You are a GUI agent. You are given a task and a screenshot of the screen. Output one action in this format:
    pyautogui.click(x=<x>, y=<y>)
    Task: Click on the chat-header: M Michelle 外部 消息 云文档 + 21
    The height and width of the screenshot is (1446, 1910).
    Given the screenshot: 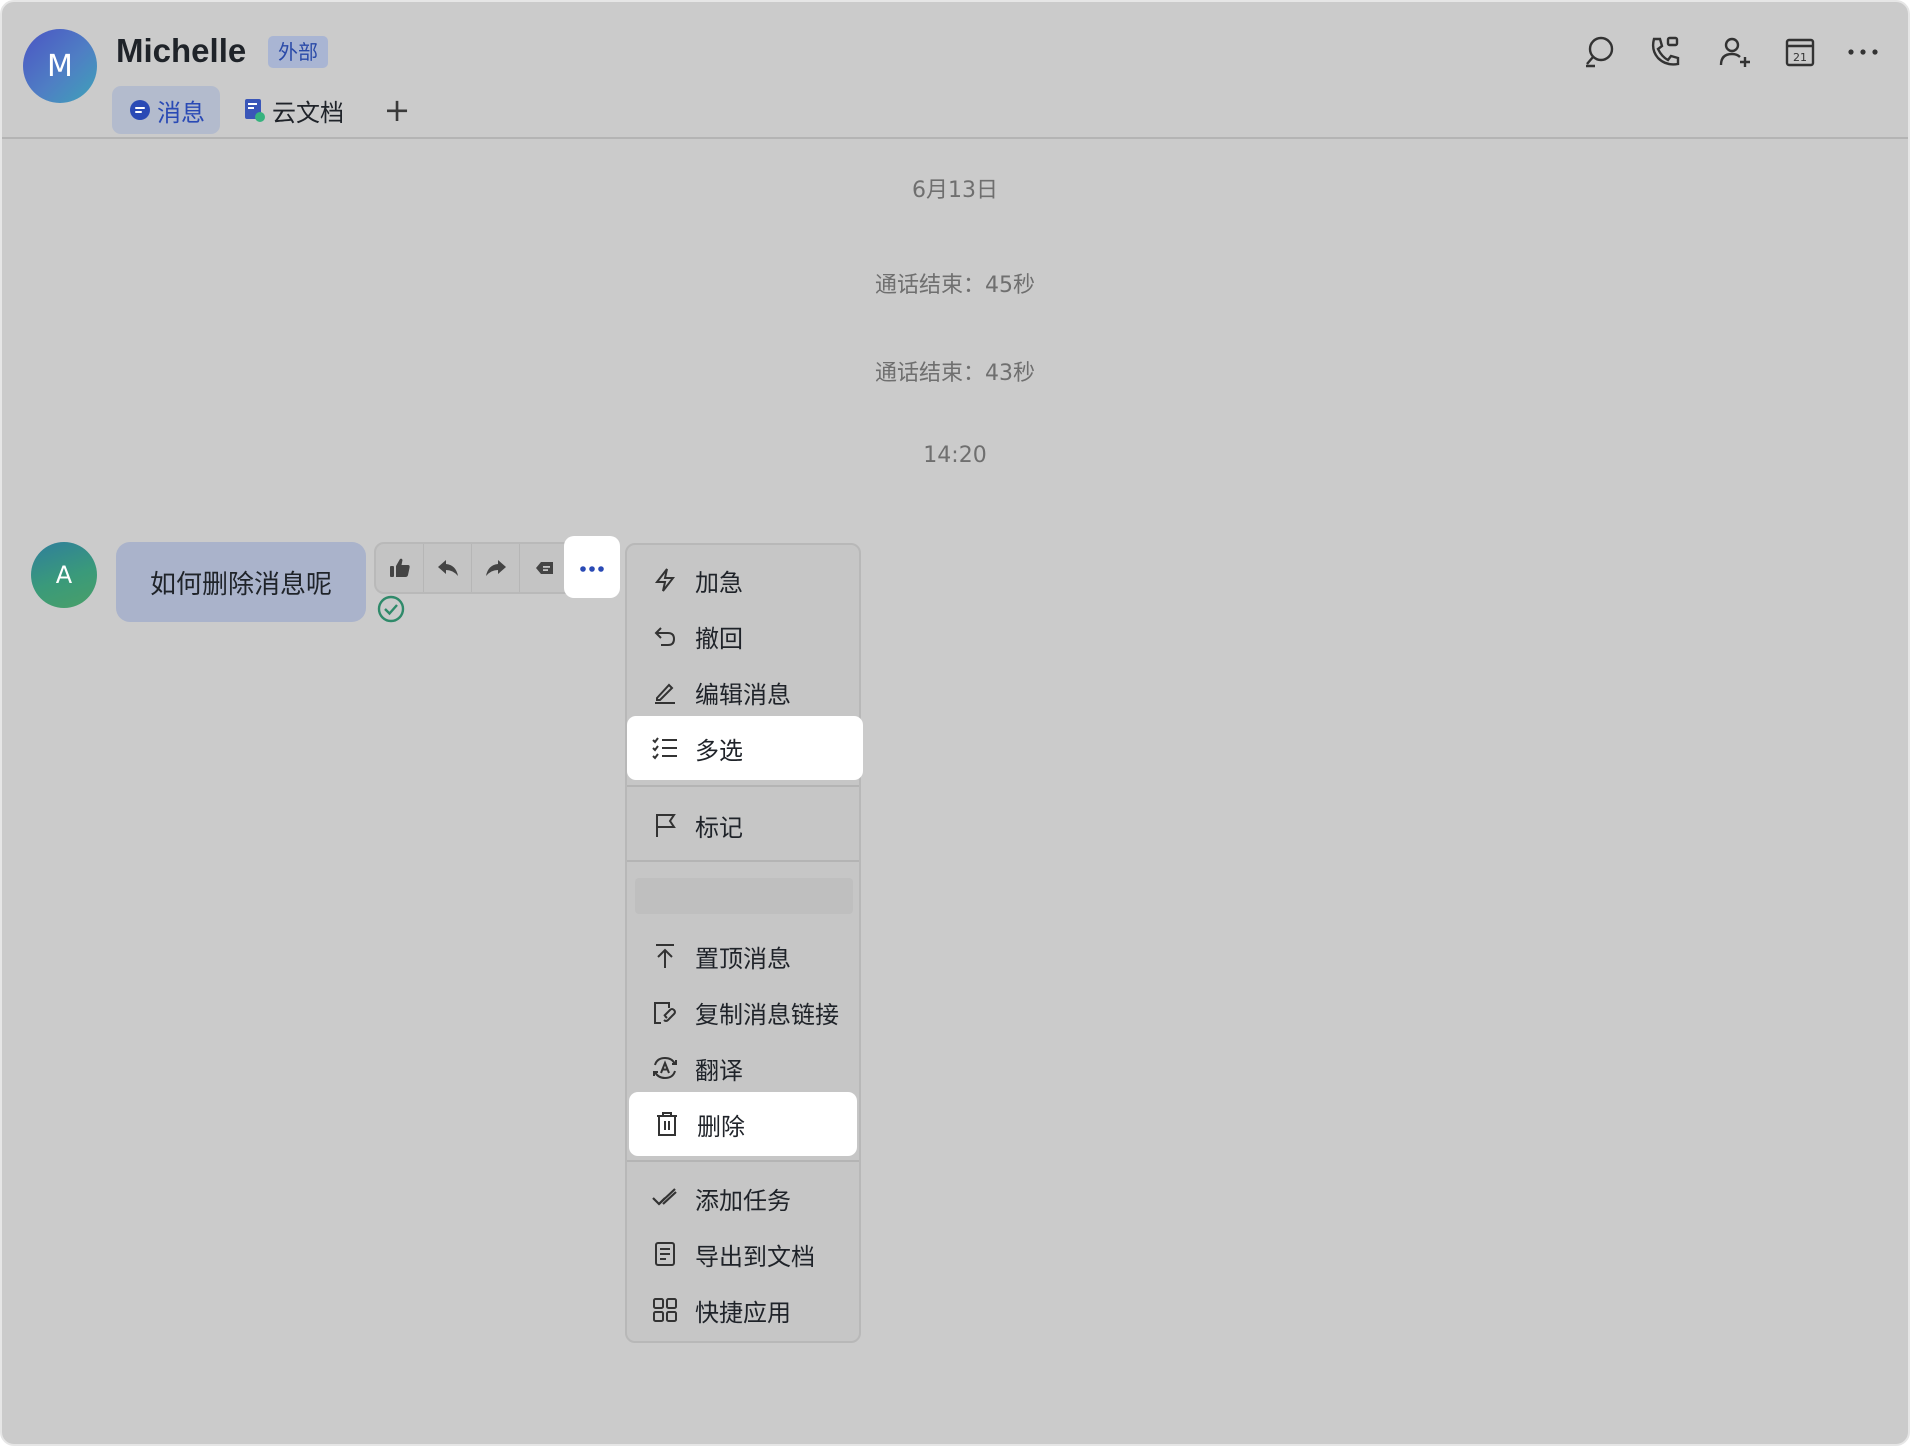 What is the action you would take?
    pyautogui.click(x=955, y=70)
    